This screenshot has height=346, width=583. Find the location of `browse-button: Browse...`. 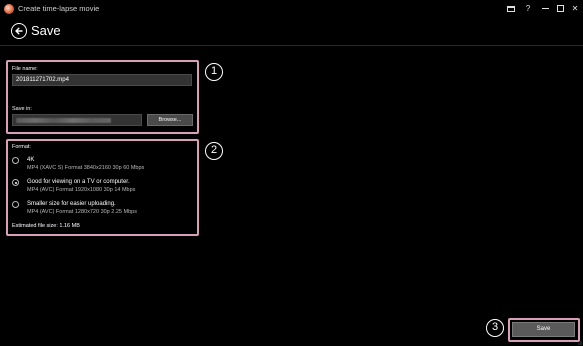

browse-button: Browse... is located at coordinates (170, 120).